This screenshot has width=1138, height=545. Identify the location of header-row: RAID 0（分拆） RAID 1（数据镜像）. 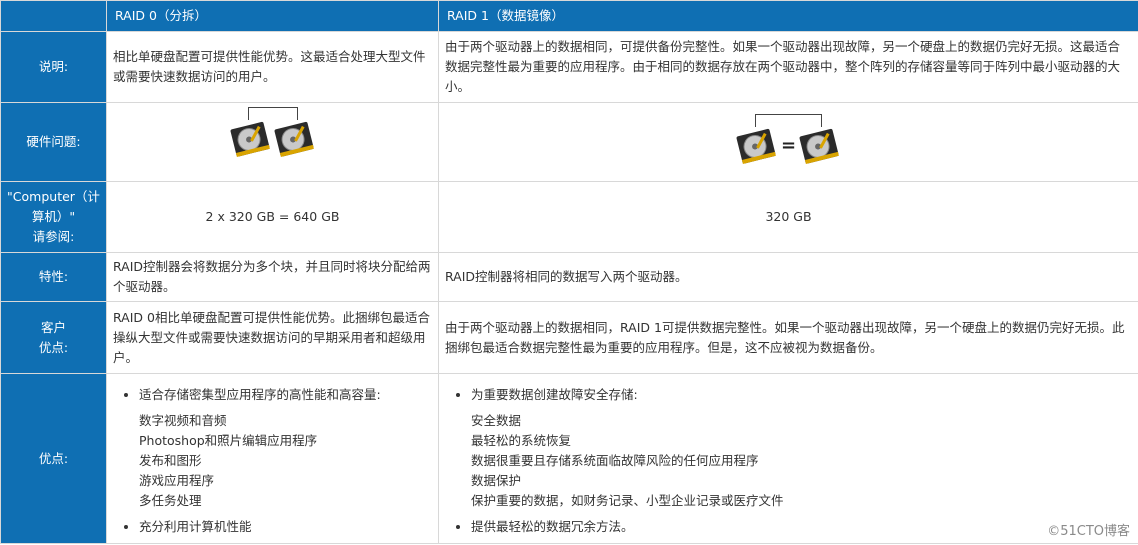
(569, 16).